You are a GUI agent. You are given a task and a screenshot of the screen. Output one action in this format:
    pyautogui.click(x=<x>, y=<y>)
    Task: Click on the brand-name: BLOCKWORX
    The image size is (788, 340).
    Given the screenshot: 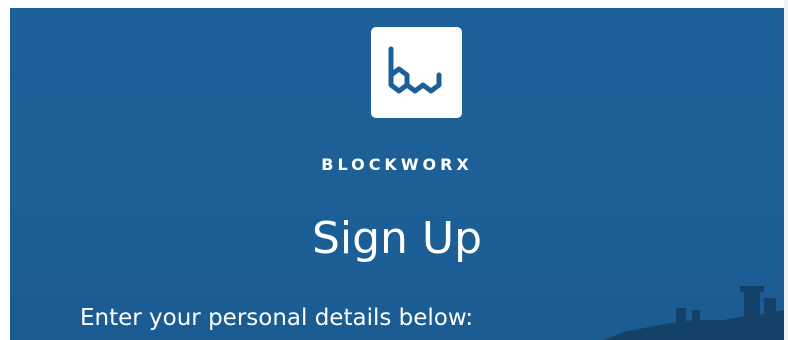 What is the action you would take?
    pyautogui.click(x=397, y=164)
    